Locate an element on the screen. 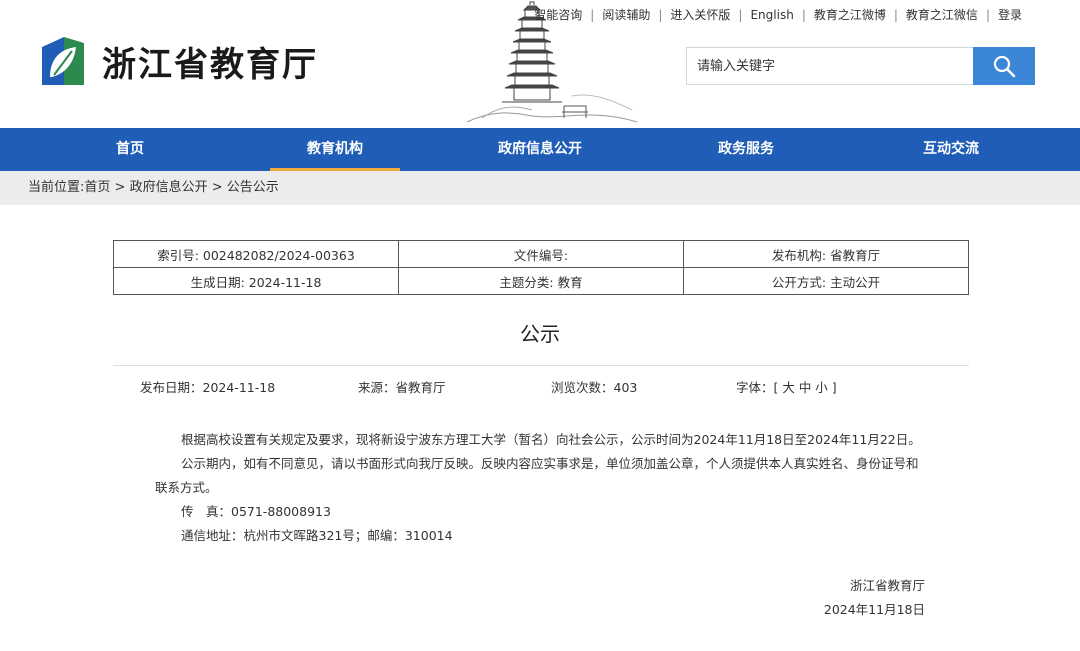  article-title: 公示 is located at coordinates (540, 334).